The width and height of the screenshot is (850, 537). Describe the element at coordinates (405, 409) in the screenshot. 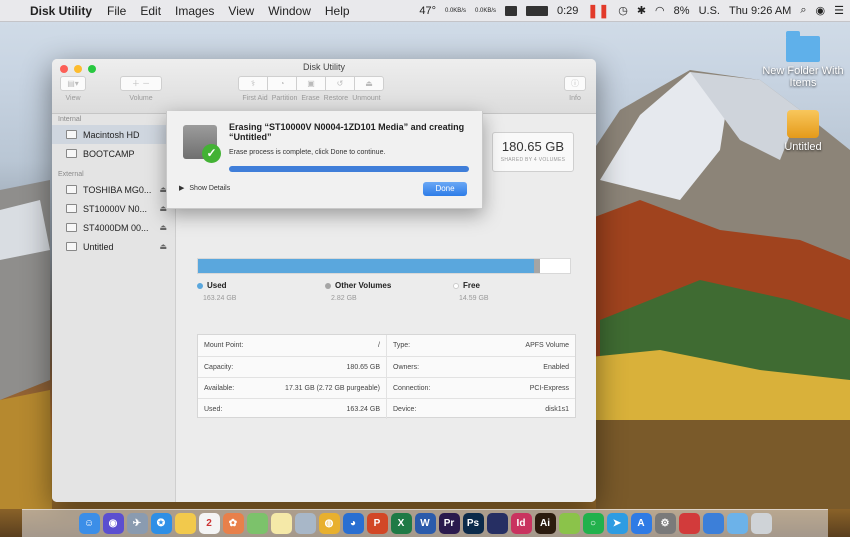

I see `info-key: Device:` at that location.